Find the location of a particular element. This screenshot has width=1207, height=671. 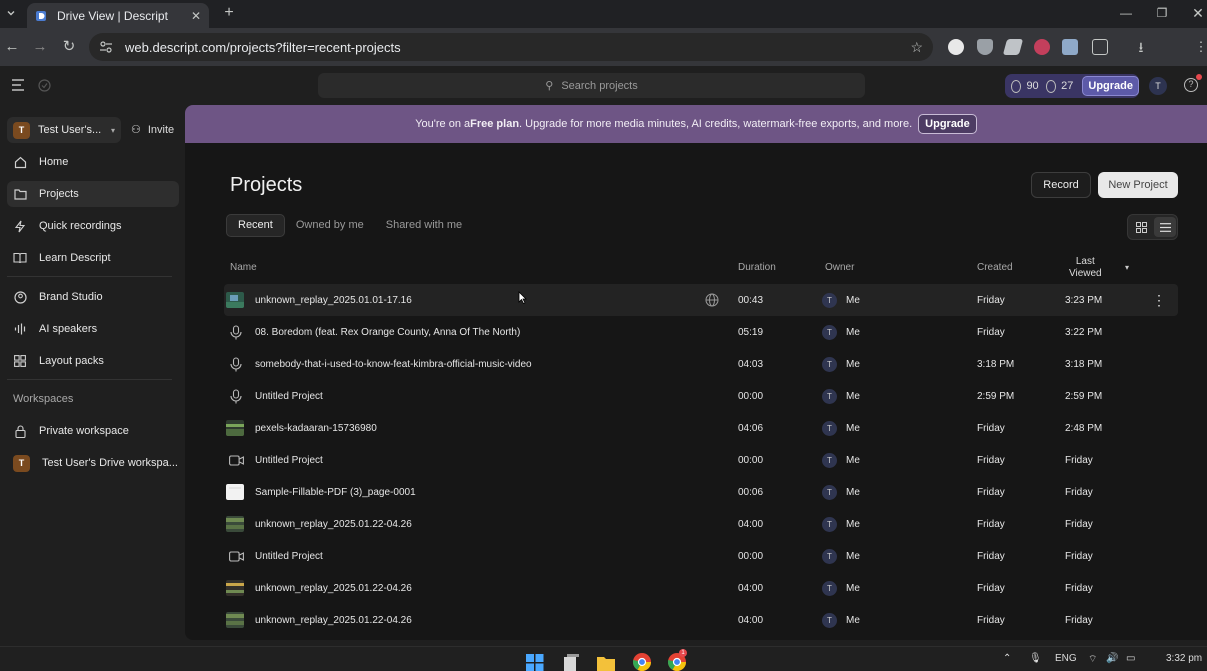

site-settings-icon is located at coordinates (106, 47).